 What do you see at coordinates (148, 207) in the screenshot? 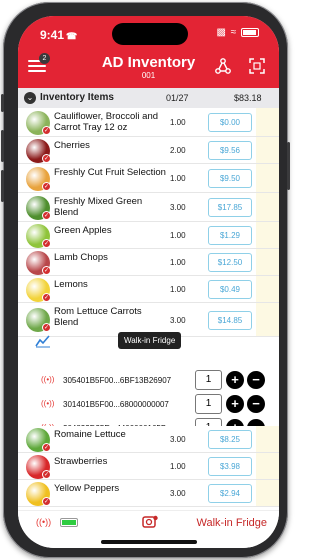
I see `list-item: ✓ Freshly Mixed Green Blend 3.00 $17.85` at bounding box center [148, 207].